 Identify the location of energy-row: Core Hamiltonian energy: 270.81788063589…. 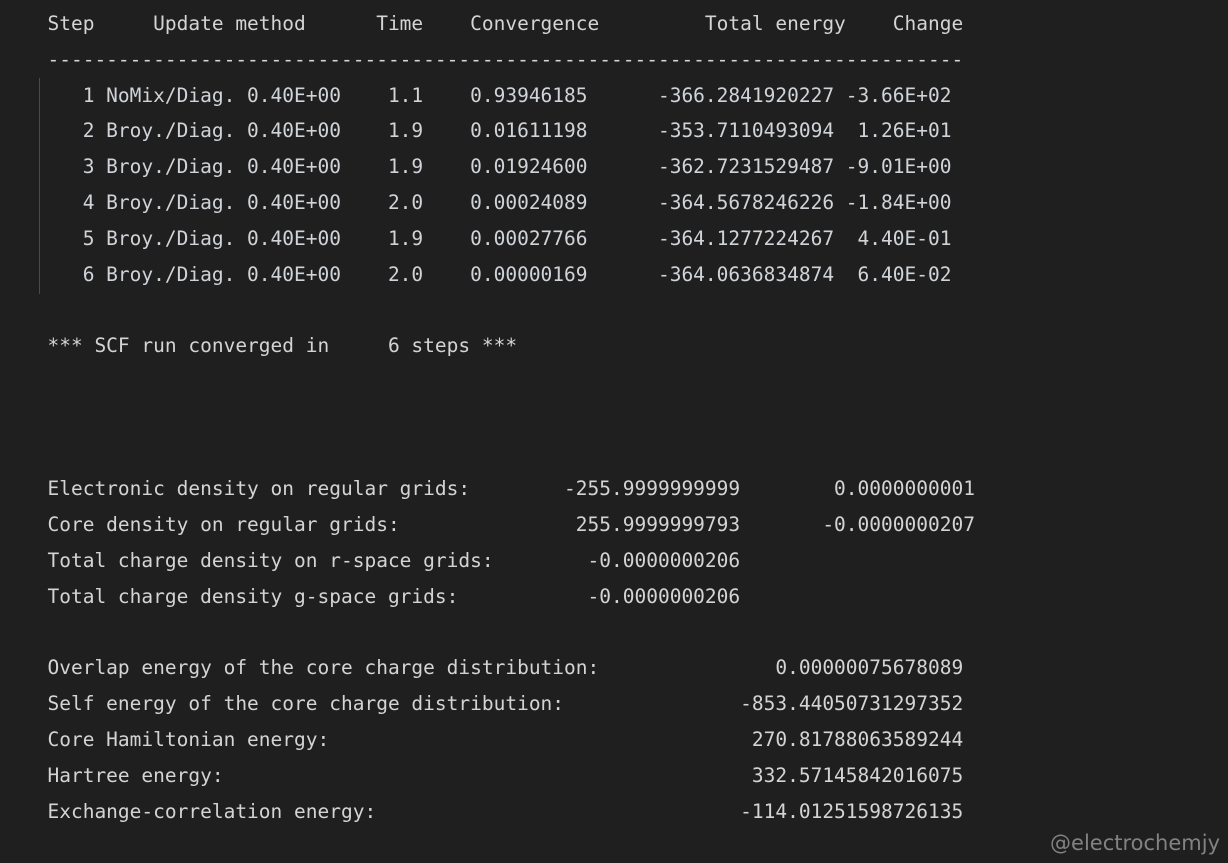
(494, 739).